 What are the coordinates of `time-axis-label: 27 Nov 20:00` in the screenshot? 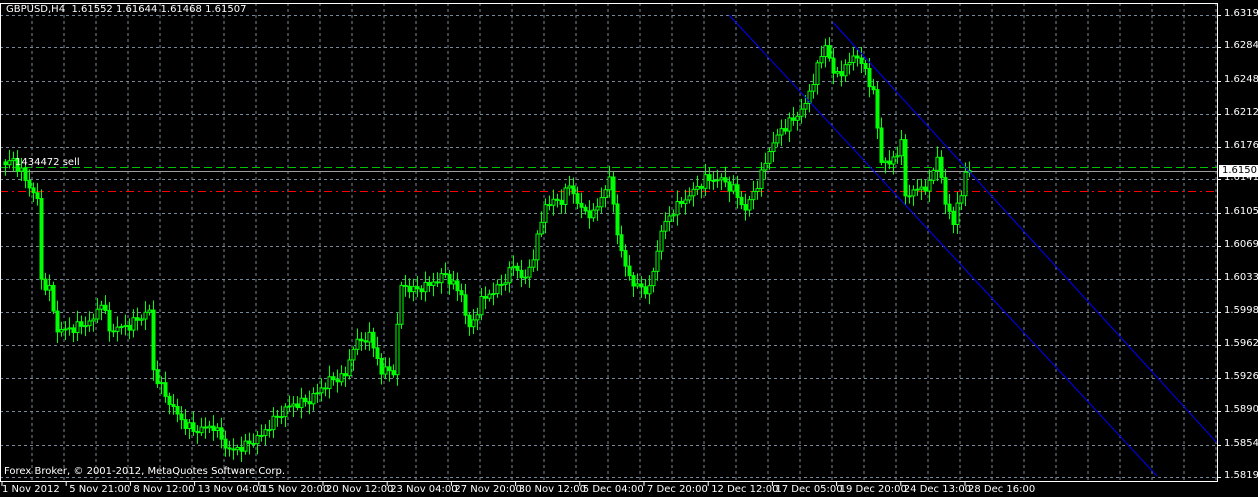 It's located at (488, 489).